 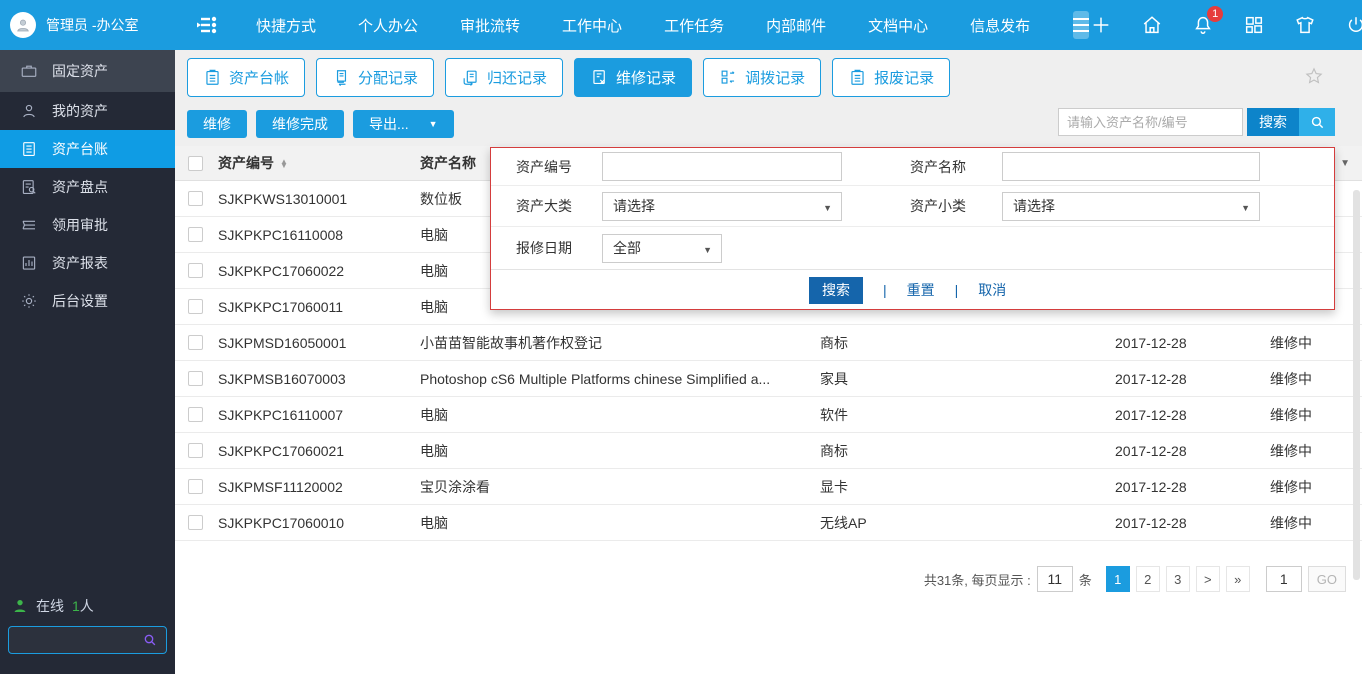 I want to click on page-button-3: 3, so click(x=1177, y=579).